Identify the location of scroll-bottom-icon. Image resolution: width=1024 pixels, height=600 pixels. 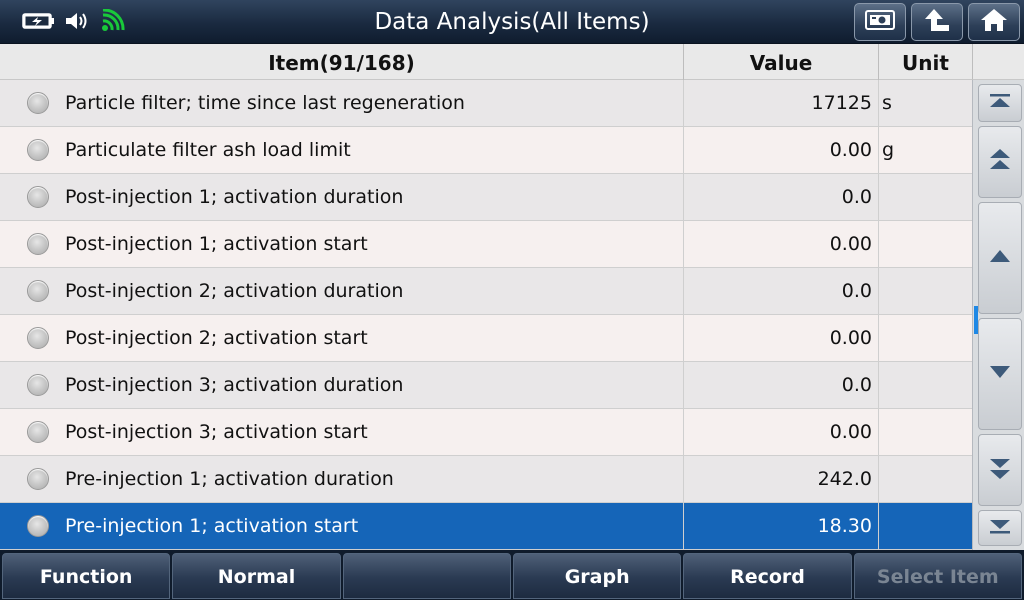
(1000, 528).